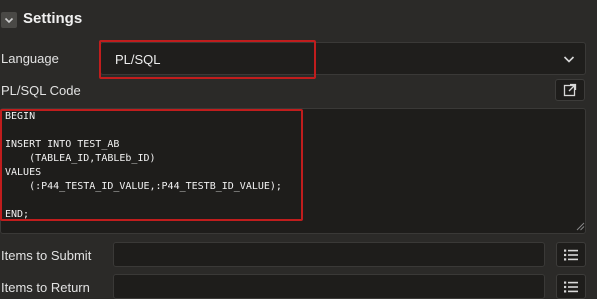 This screenshot has width=597, height=299. Describe the element at coordinates (30, 58) in the screenshot. I see `language-label: Language` at that location.